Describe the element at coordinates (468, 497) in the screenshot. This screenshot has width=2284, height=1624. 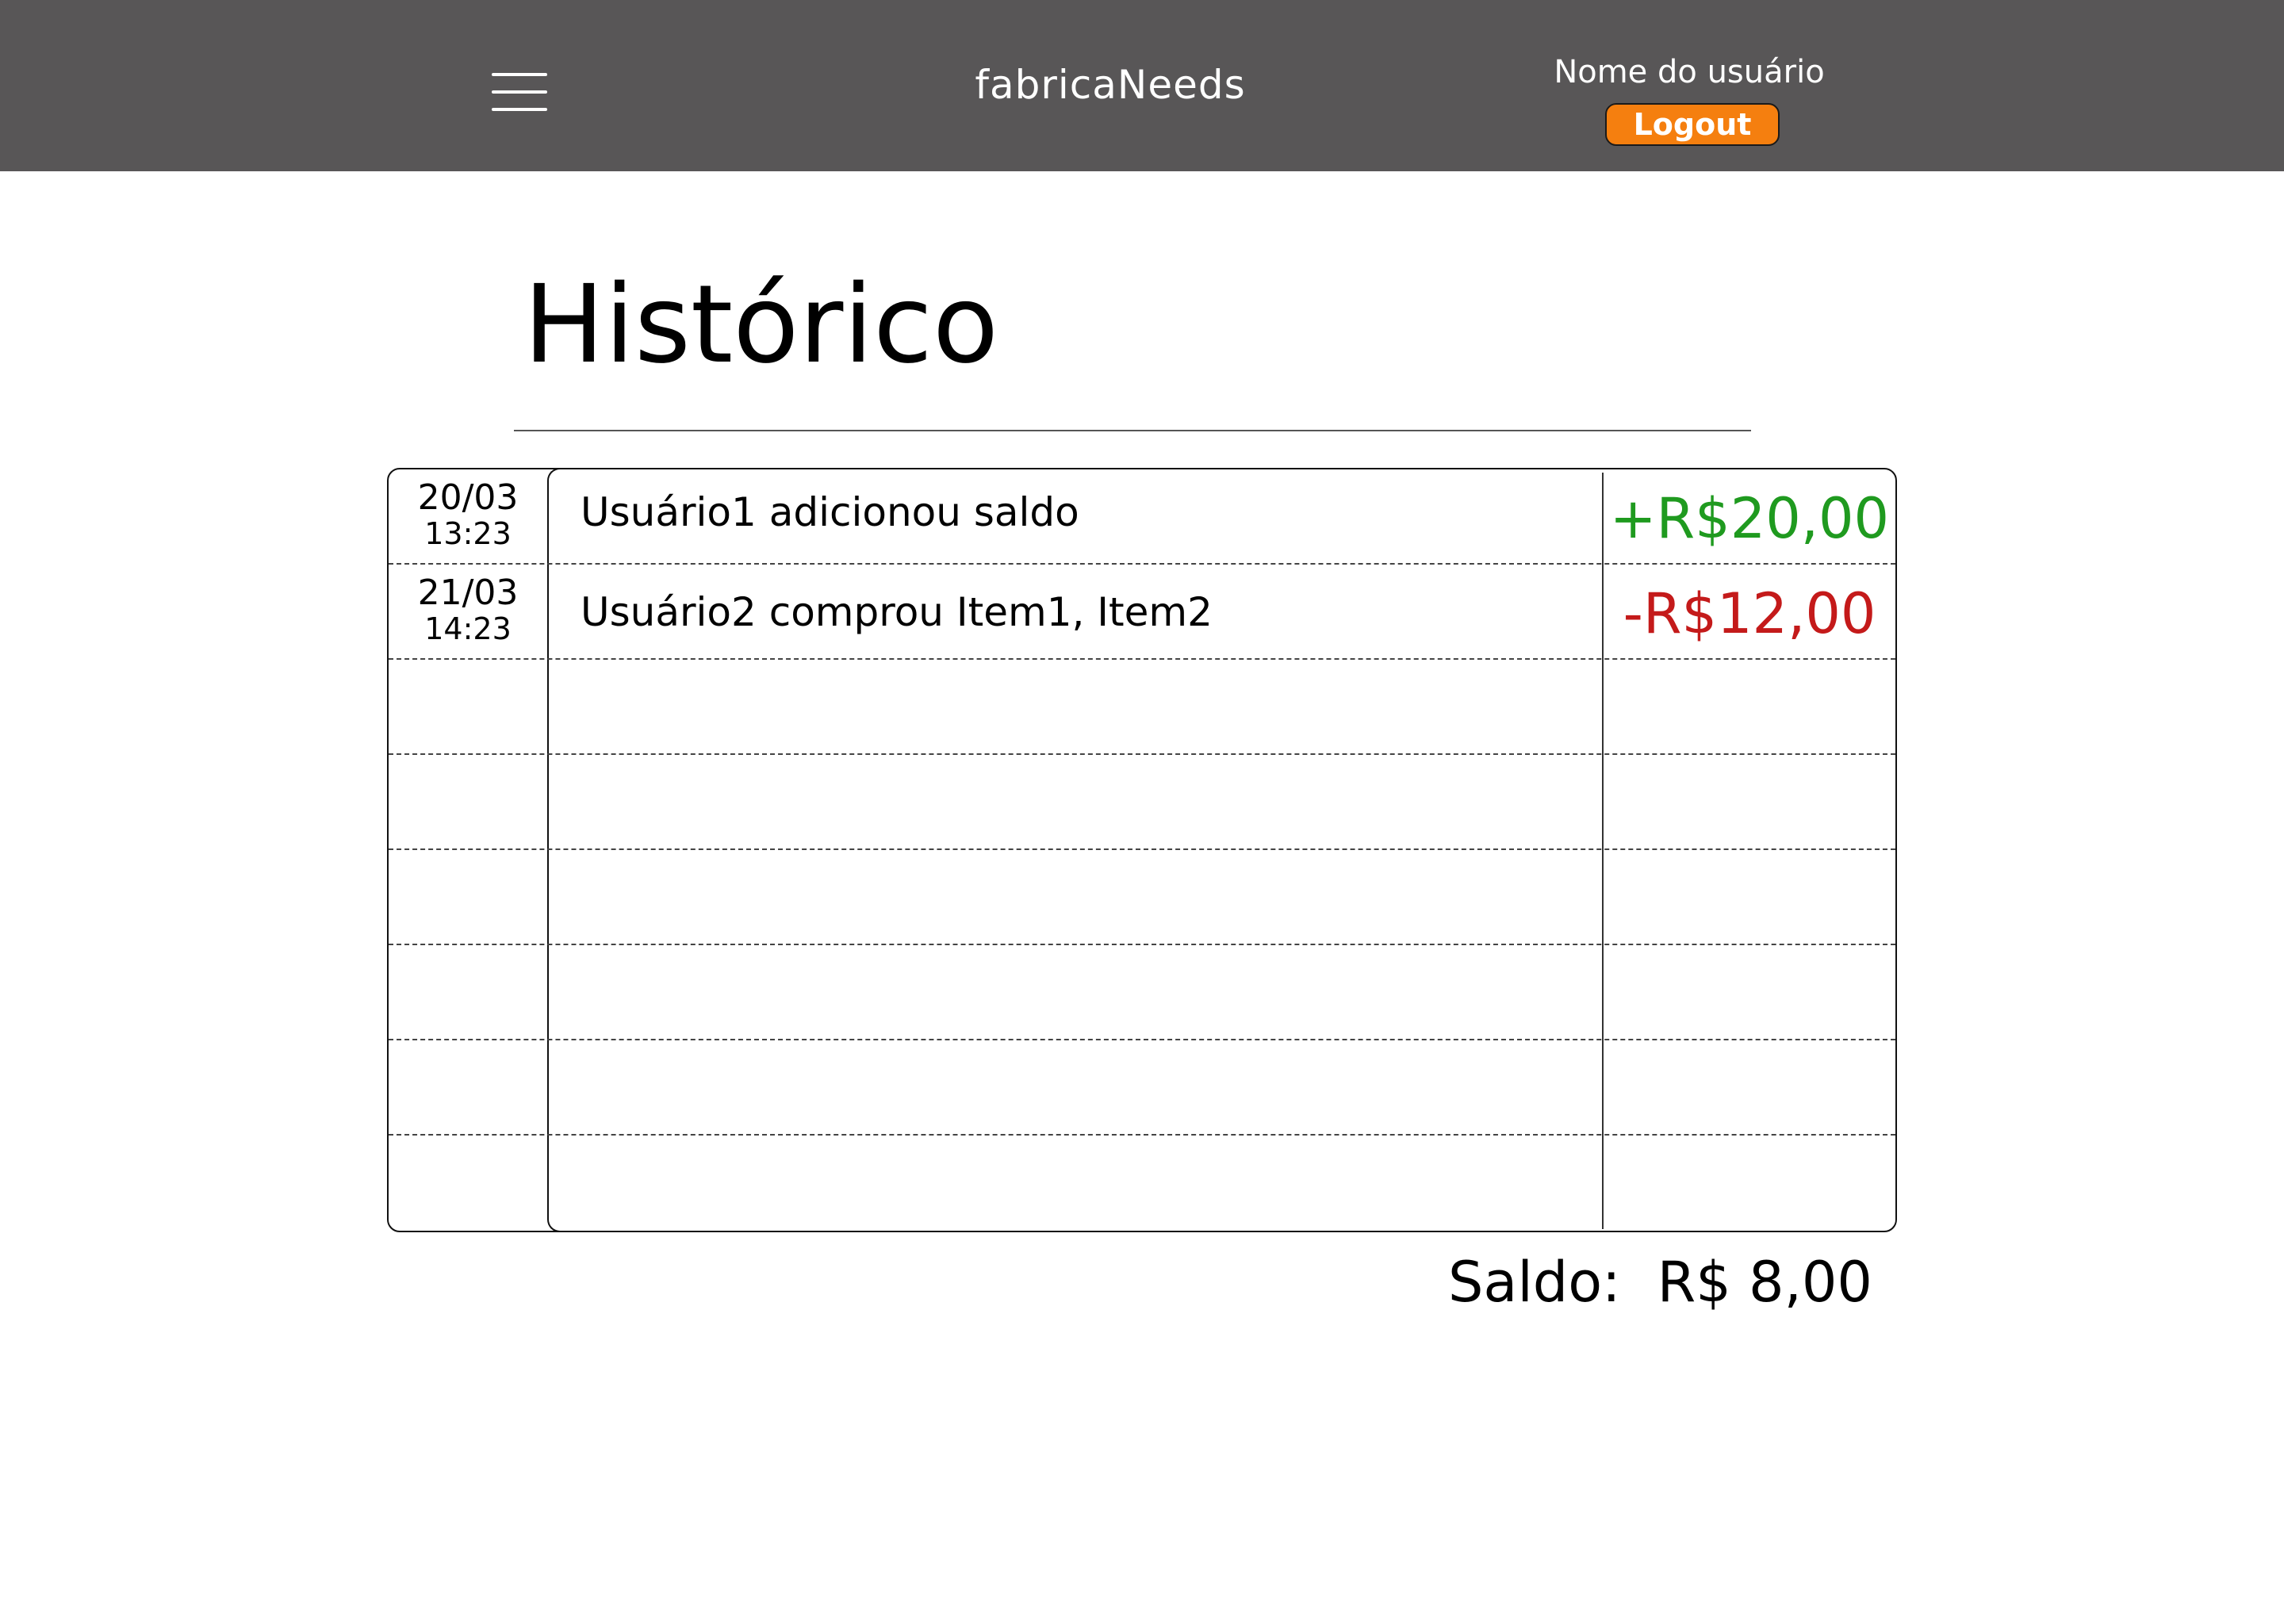
I see `row-date: 20/03` at that location.